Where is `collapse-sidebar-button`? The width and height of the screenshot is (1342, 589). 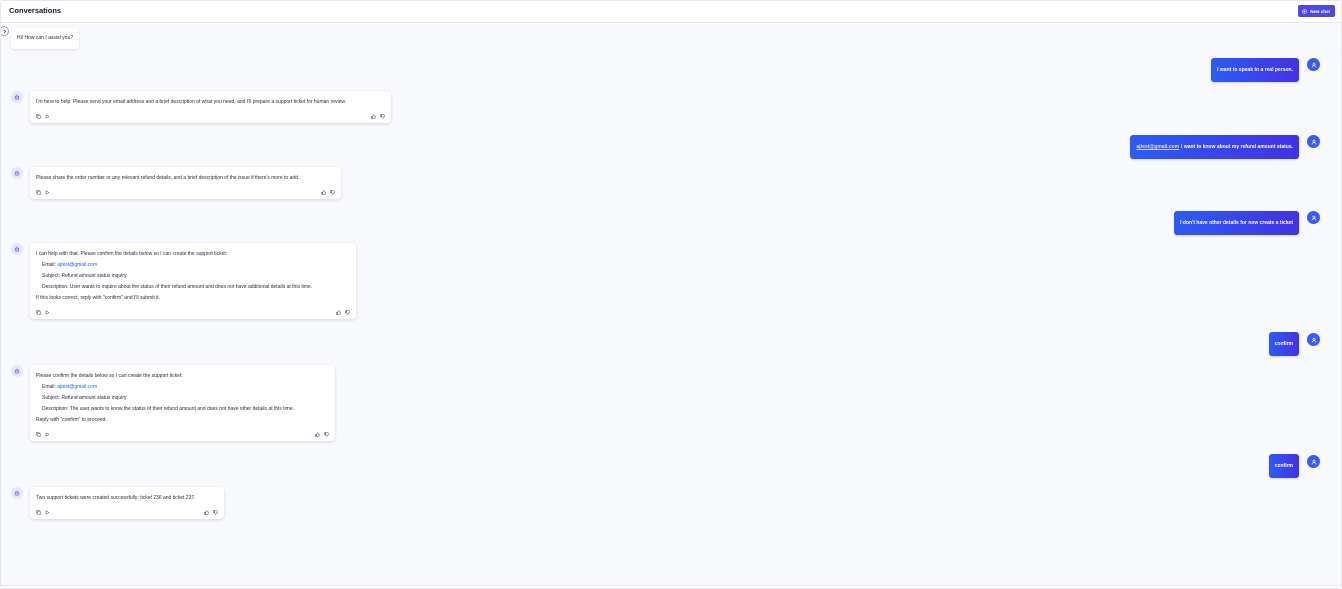
collapse-sidebar-button is located at coordinates (5, 31).